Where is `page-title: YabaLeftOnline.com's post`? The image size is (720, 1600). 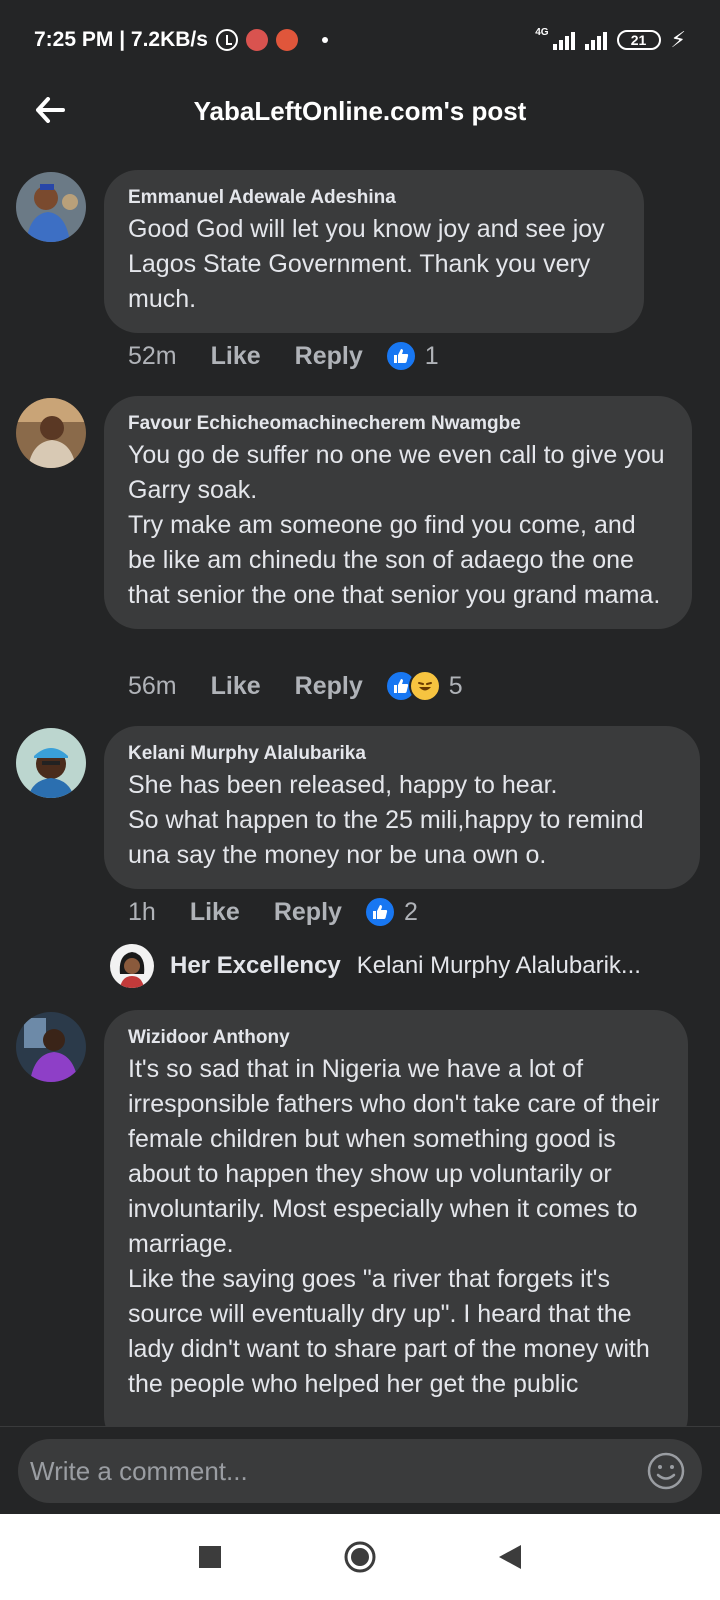
page-title: YabaLeftOnline.com's post is located at coordinates (360, 110).